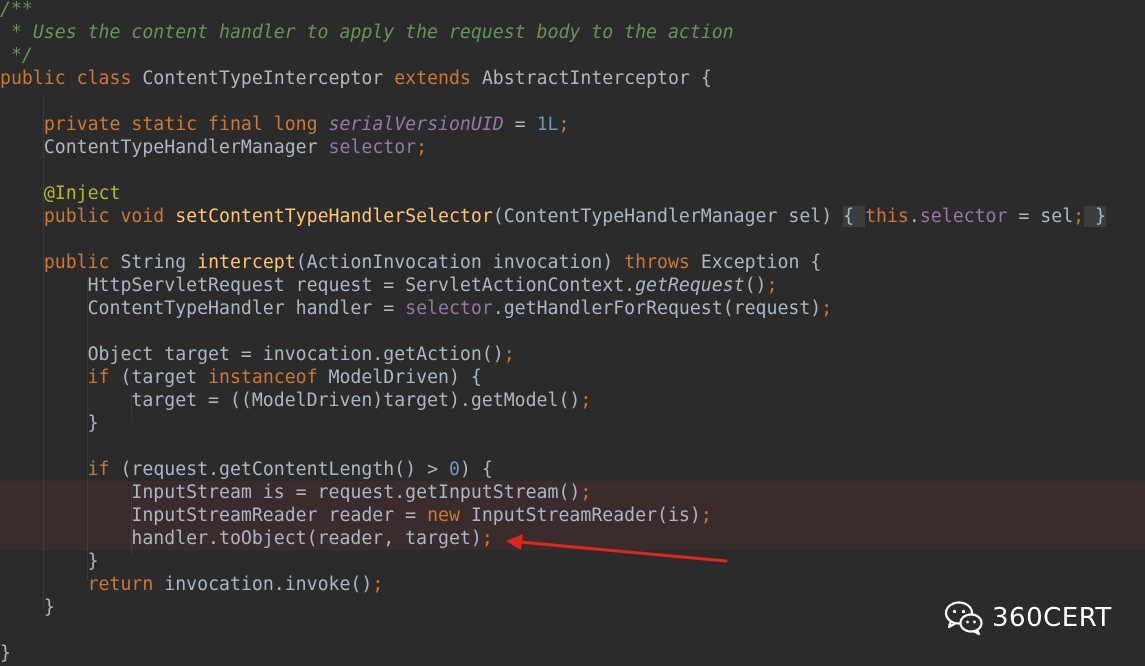 The width and height of the screenshot is (1145, 666). I want to click on watermark: 360CERT, so click(1028, 618).